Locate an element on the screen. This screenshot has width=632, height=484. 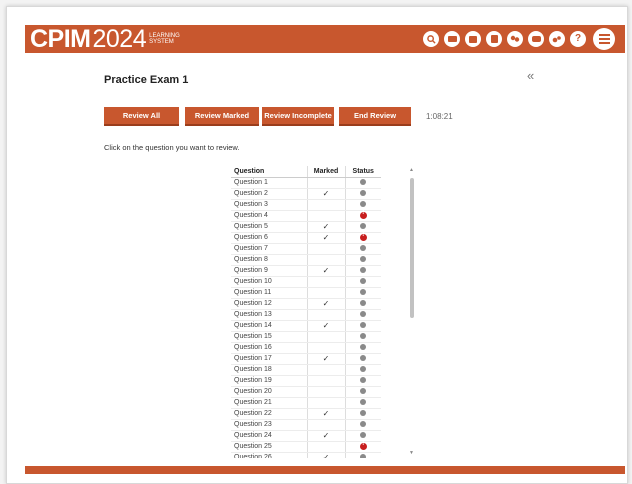
table-row: Question 2 ✓ is located at coordinates (306, 194).